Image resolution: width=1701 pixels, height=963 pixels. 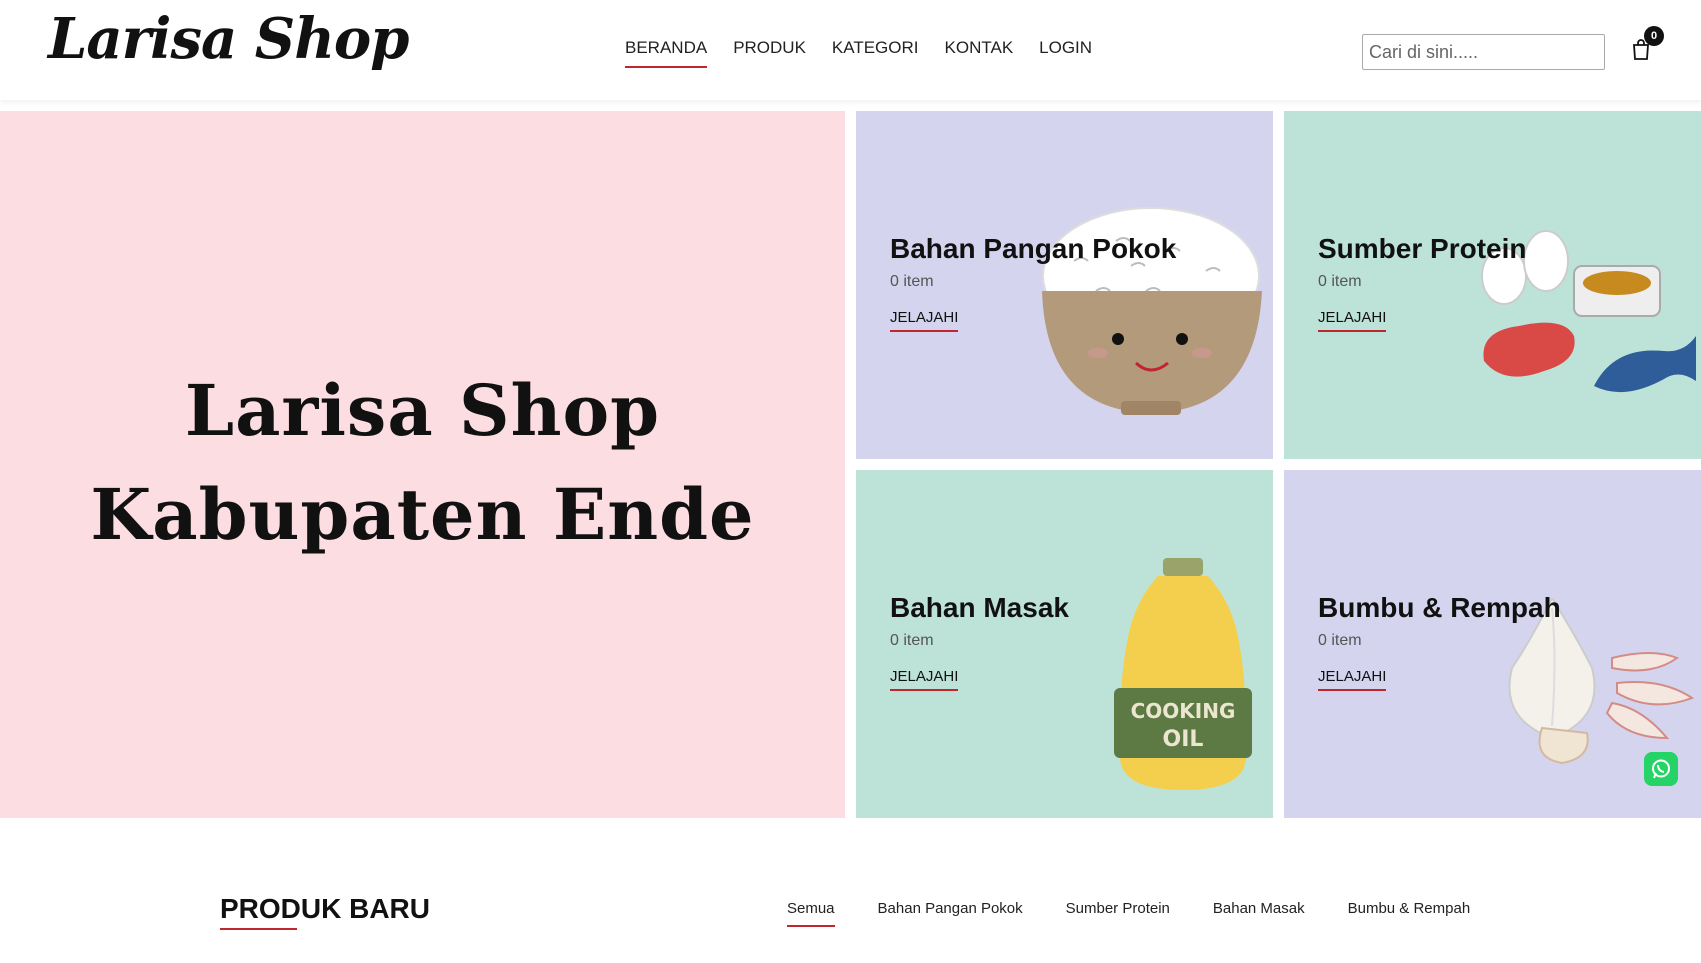 I want to click on hero-title-line-2: Kabupaten Ende, so click(x=422, y=514).